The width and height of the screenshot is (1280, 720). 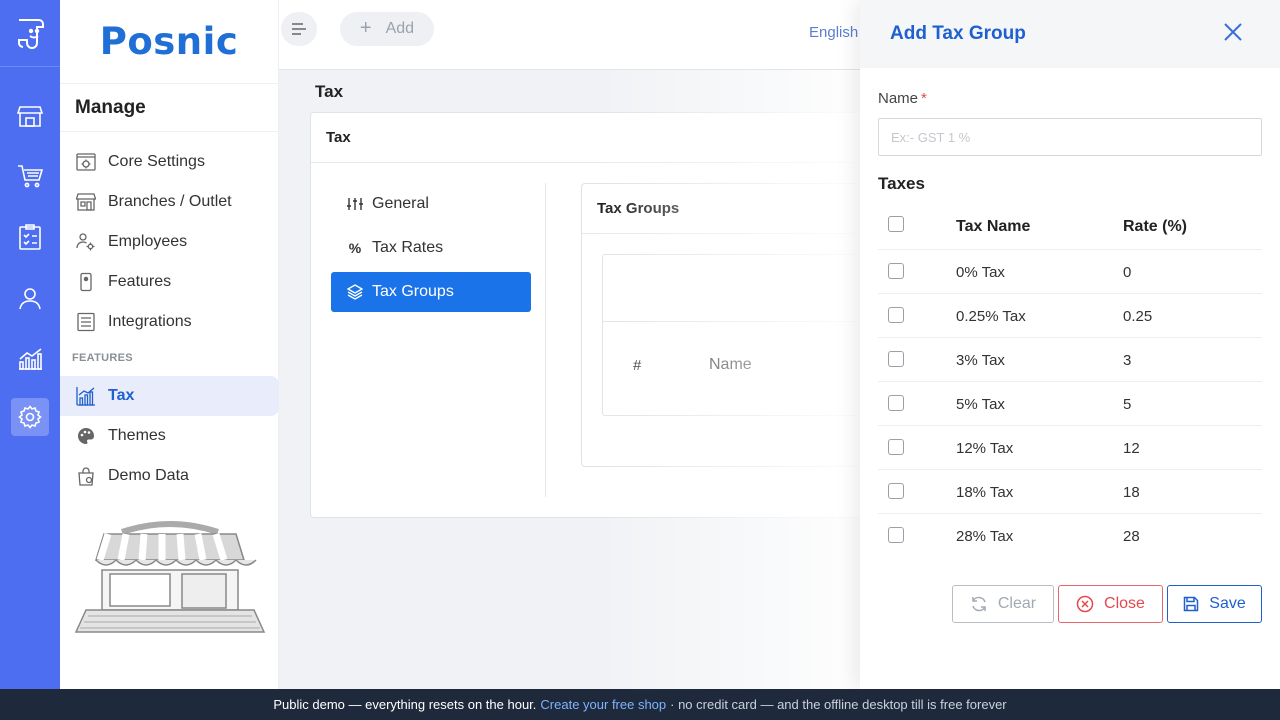 I want to click on column-header-name: Name, so click(x=730, y=365).